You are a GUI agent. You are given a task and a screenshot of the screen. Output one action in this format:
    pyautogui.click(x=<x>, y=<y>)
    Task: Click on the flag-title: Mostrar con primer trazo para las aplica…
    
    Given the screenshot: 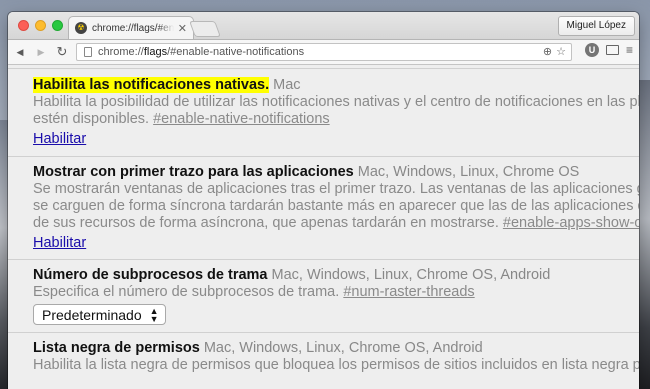 What is the action you would take?
    pyautogui.click(x=193, y=172)
    